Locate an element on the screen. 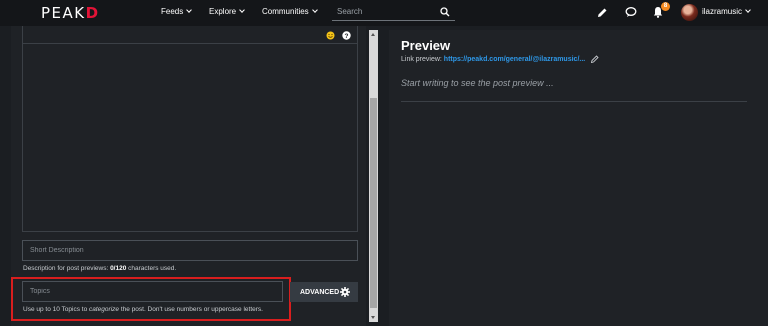 The width and height of the screenshot is (768, 326). emoji-icon is located at coordinates (330, 35).